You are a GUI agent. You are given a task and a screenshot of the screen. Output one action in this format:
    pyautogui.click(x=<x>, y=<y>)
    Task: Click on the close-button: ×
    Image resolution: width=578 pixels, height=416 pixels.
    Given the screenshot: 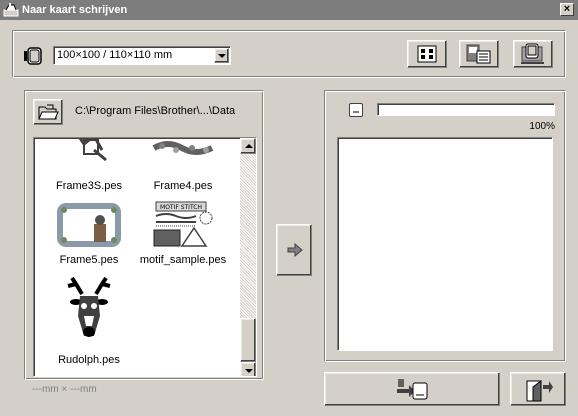 What is the action you would take?
    pyautogui.click(x=567, y=9)
    